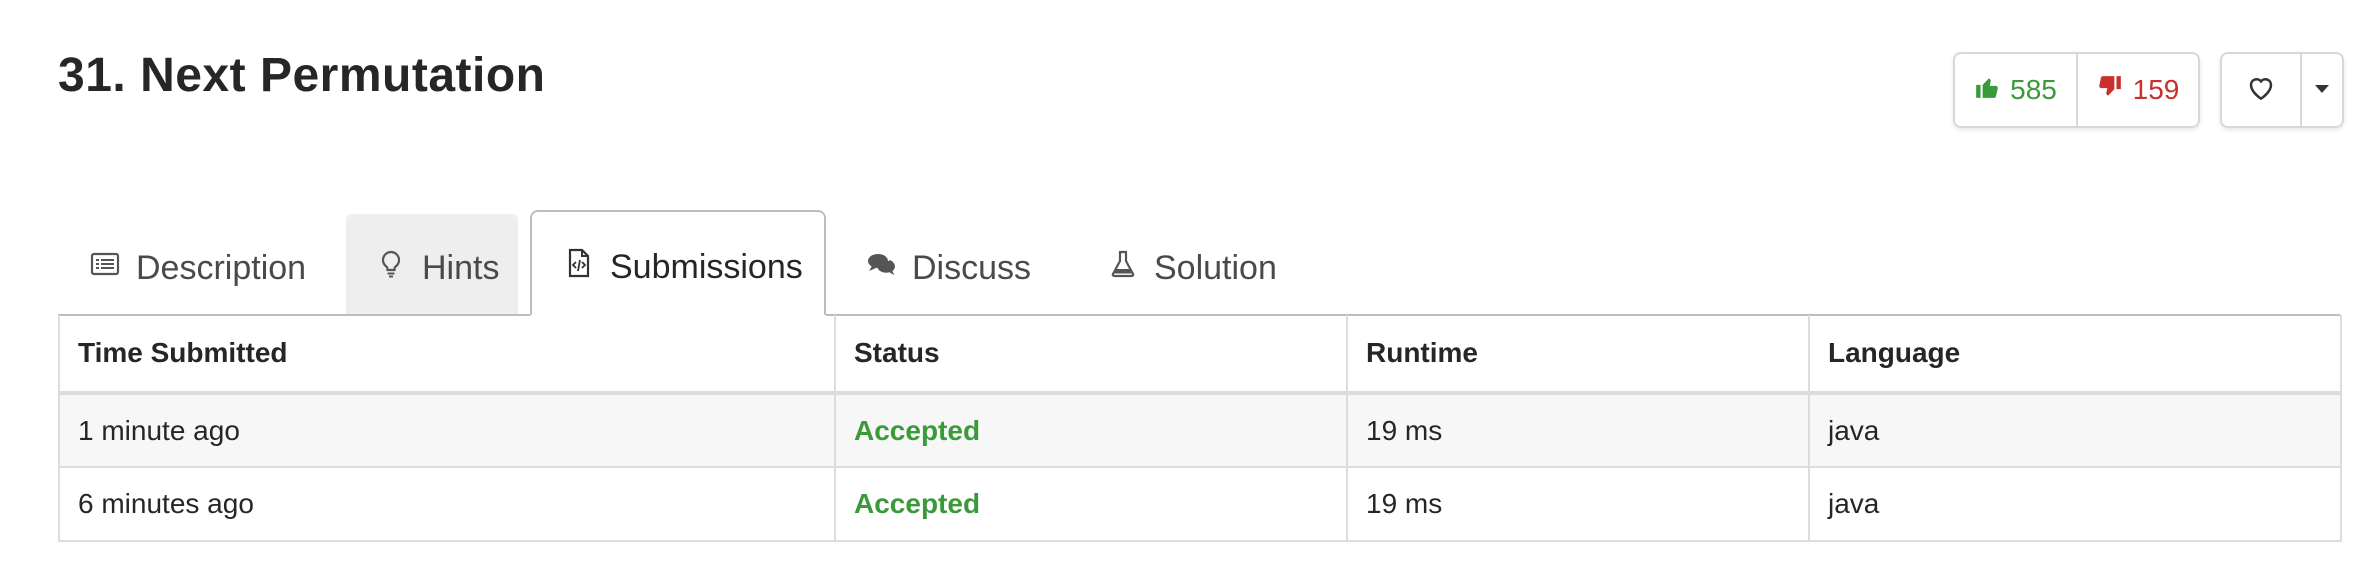 The width and height of the screenshot is (2360, 568). I want to click on table-header-row: Time Submitted Status Runtime Language, so click(1200, 355).